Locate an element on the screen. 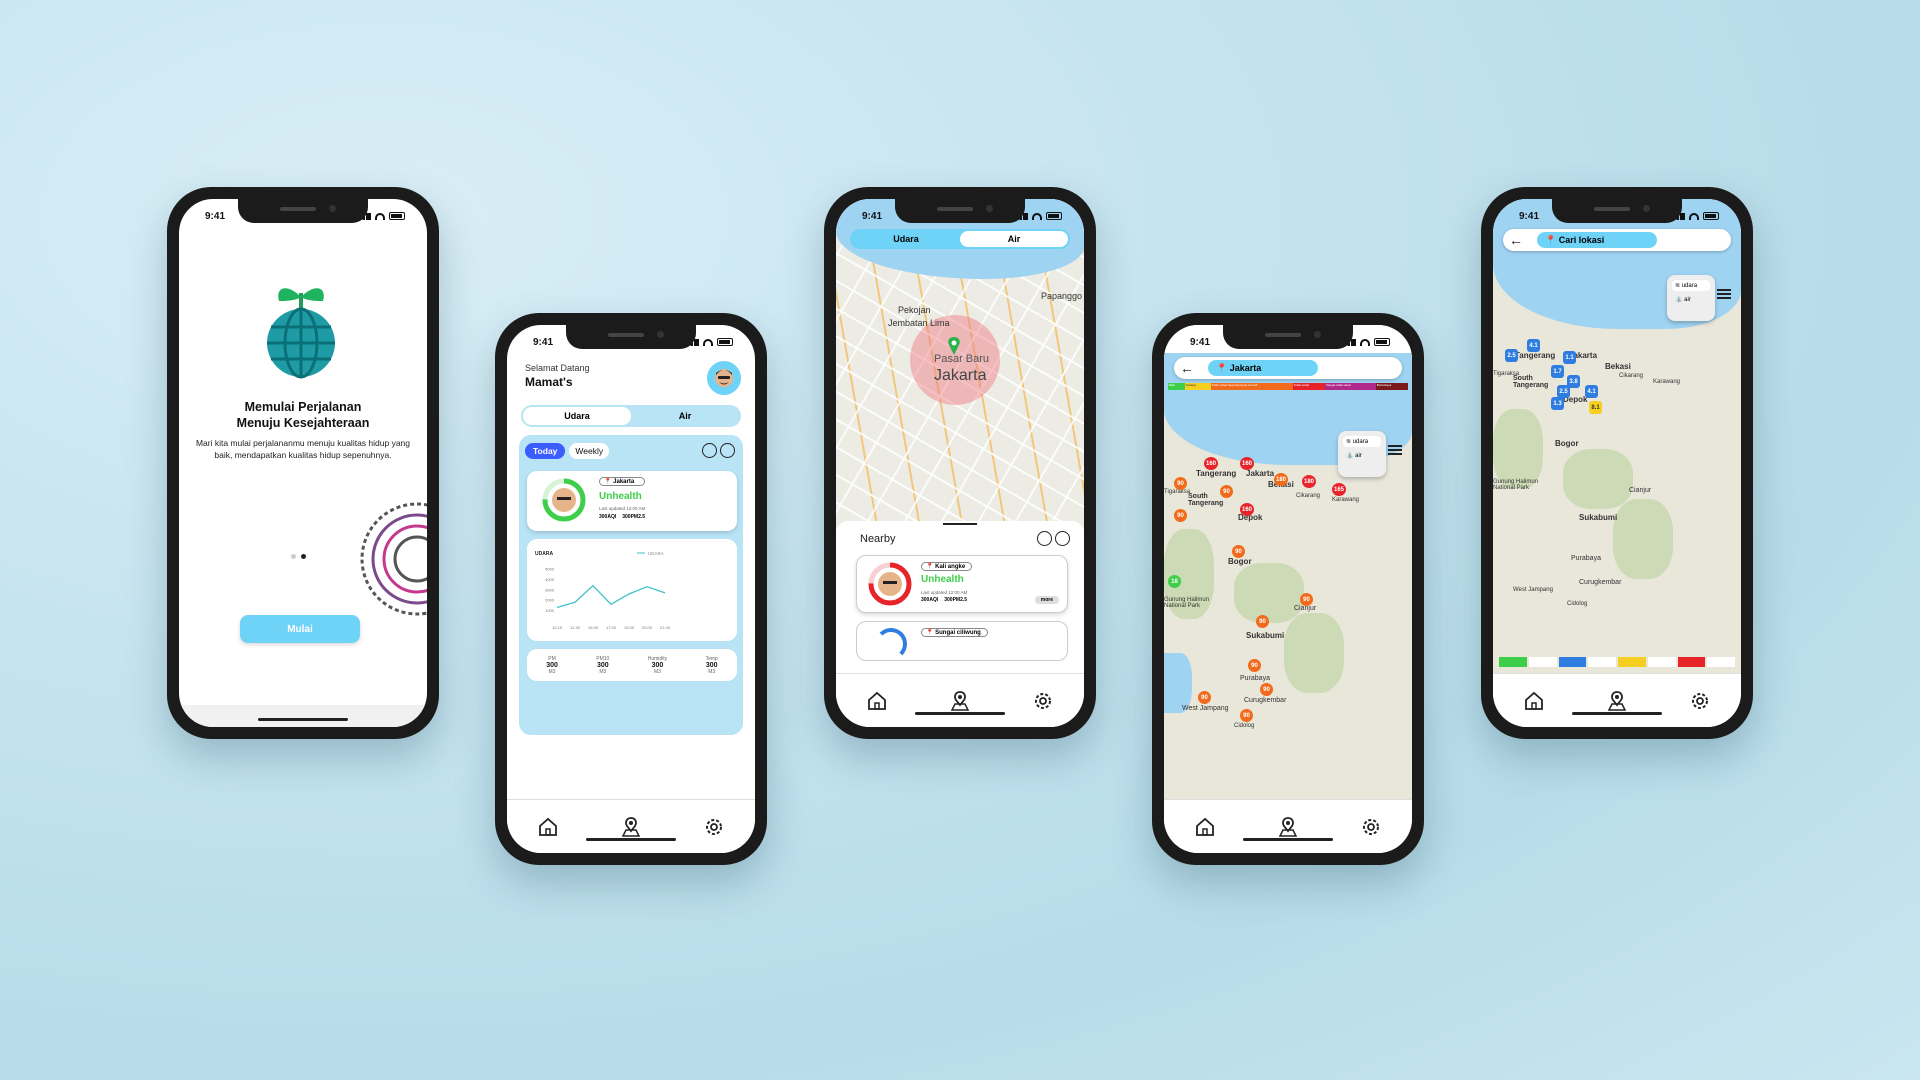  tab-today: Today is located at coordinates (545, 451).